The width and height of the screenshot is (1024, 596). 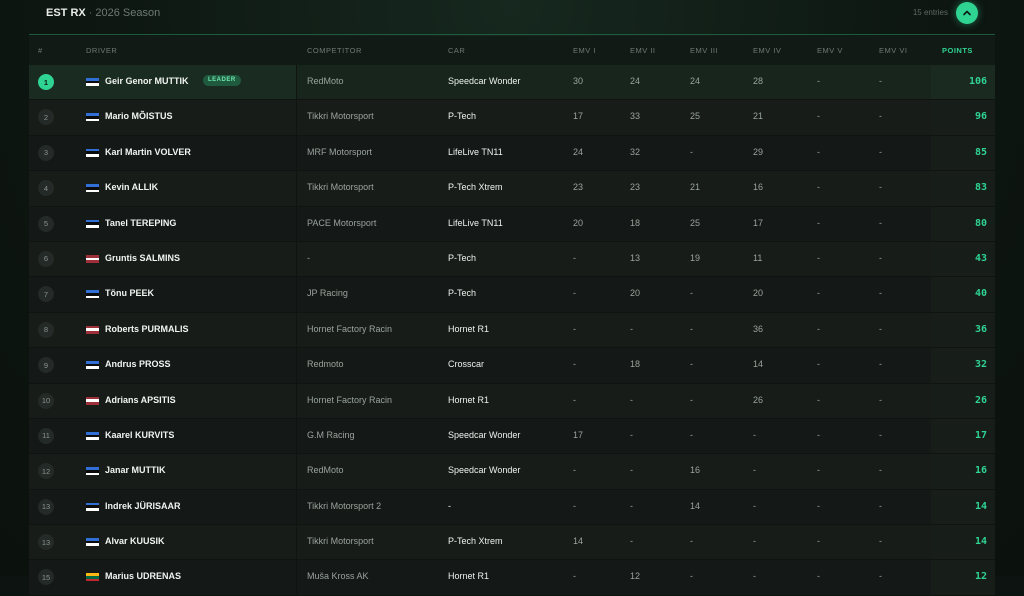 I want to click on total-points: 96, so click(x=980, y=117).